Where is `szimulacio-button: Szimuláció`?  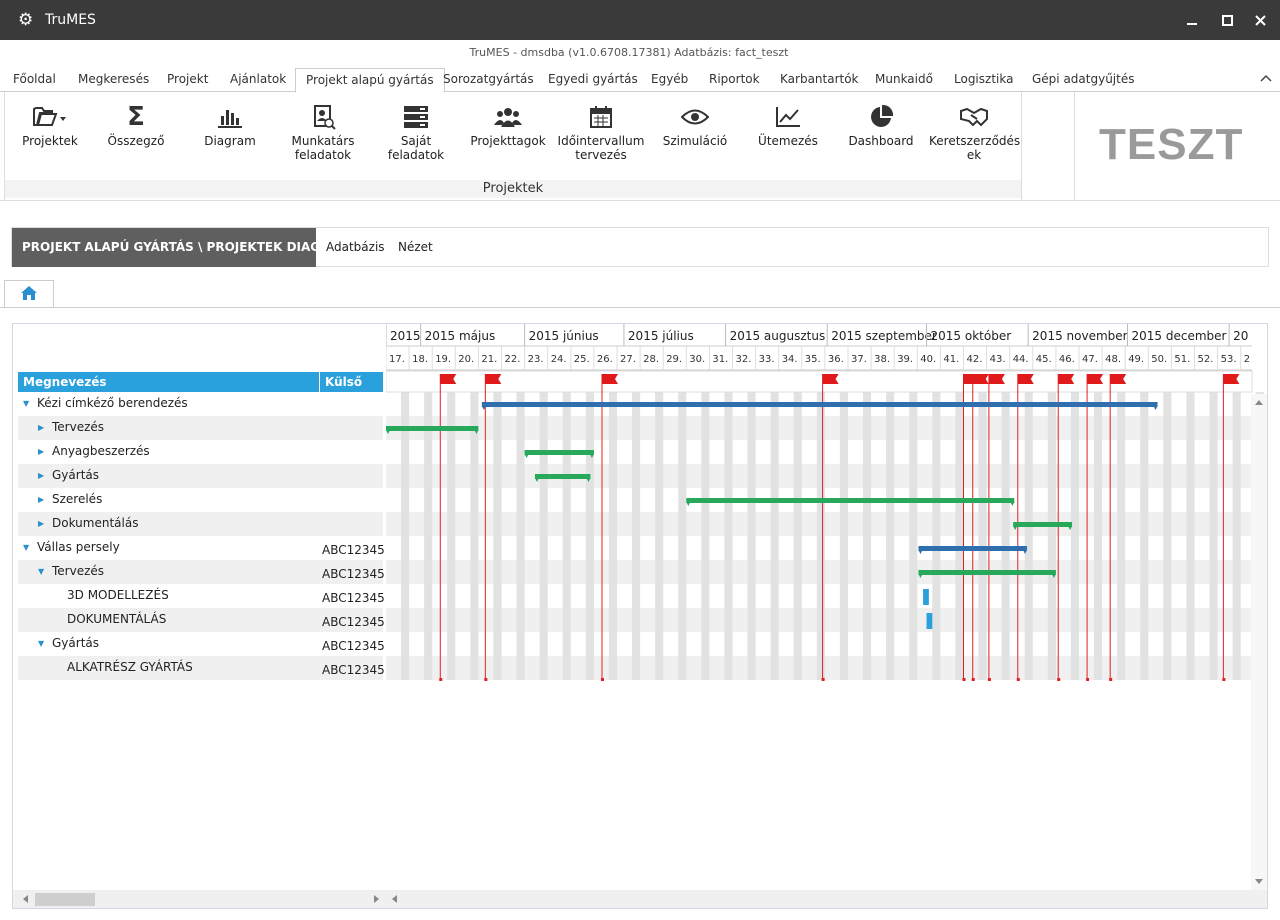 szimulacio-button: Szimuláció is located at coordinates (695, 125).